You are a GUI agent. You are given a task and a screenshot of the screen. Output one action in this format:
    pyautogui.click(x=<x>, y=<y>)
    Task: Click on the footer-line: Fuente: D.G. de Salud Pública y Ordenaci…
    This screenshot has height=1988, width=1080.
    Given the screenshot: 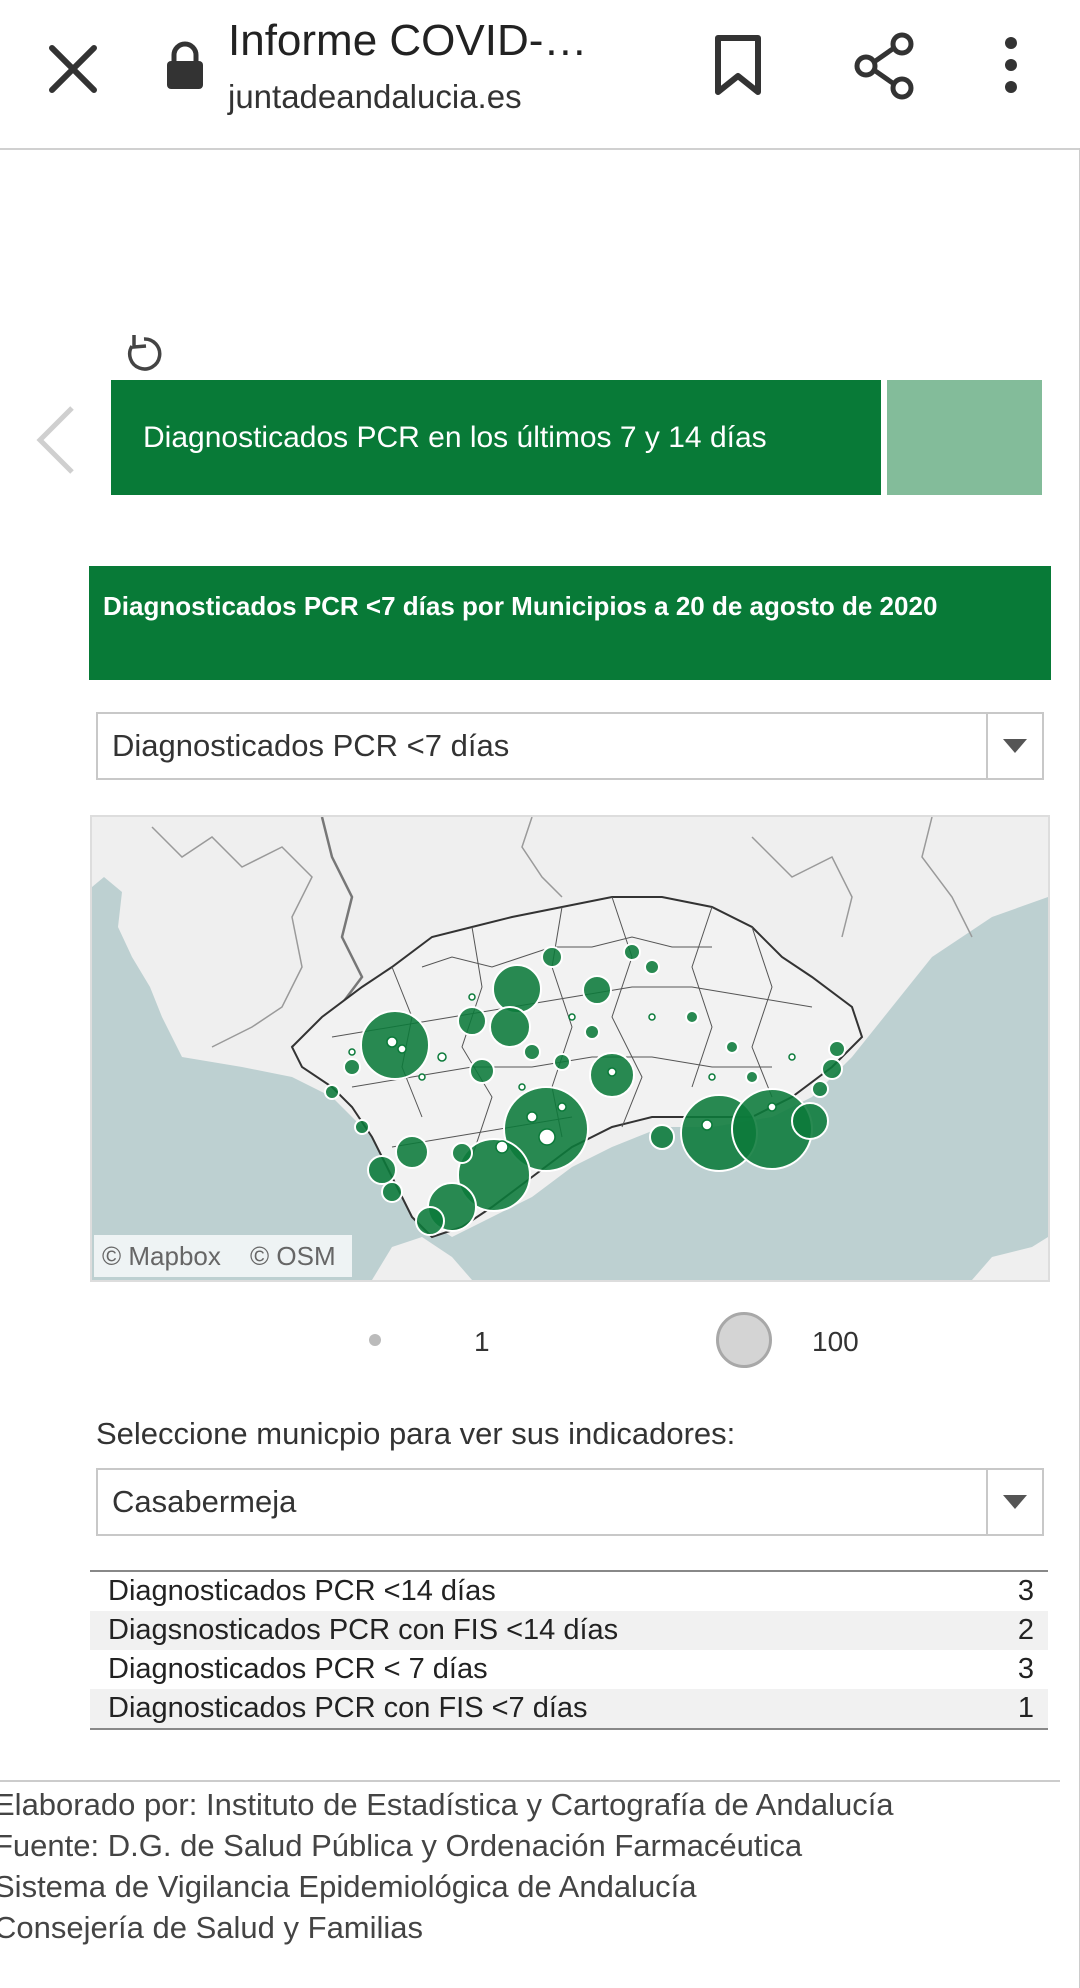 What is the action you would take?
    pyautogui.click(x=401, y=1845)
    